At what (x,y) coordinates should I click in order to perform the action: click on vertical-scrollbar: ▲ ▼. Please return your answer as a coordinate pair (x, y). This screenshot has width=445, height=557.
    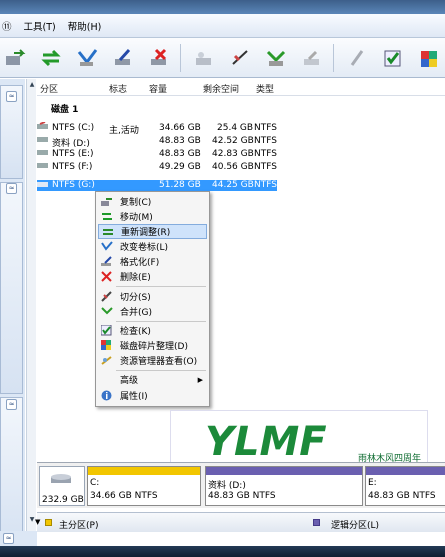
    Looking at the image, I should click on (31, 305).